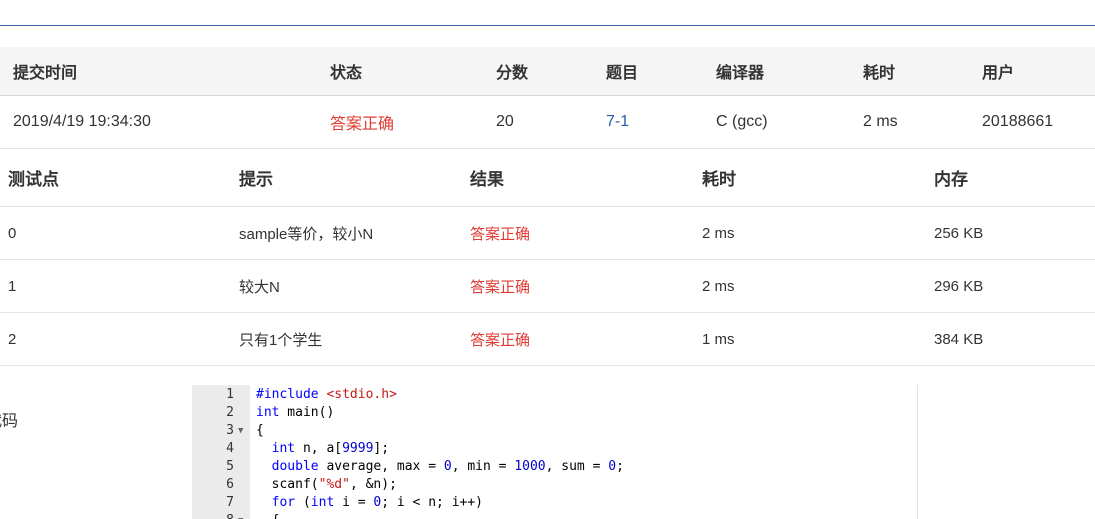 The height and width of the screenshot is (519, 1095). What do you see at coordinates (718, 339) in the screenshot?
I see `testpoint-time: 1 ms` at bounding box center [718, 339].